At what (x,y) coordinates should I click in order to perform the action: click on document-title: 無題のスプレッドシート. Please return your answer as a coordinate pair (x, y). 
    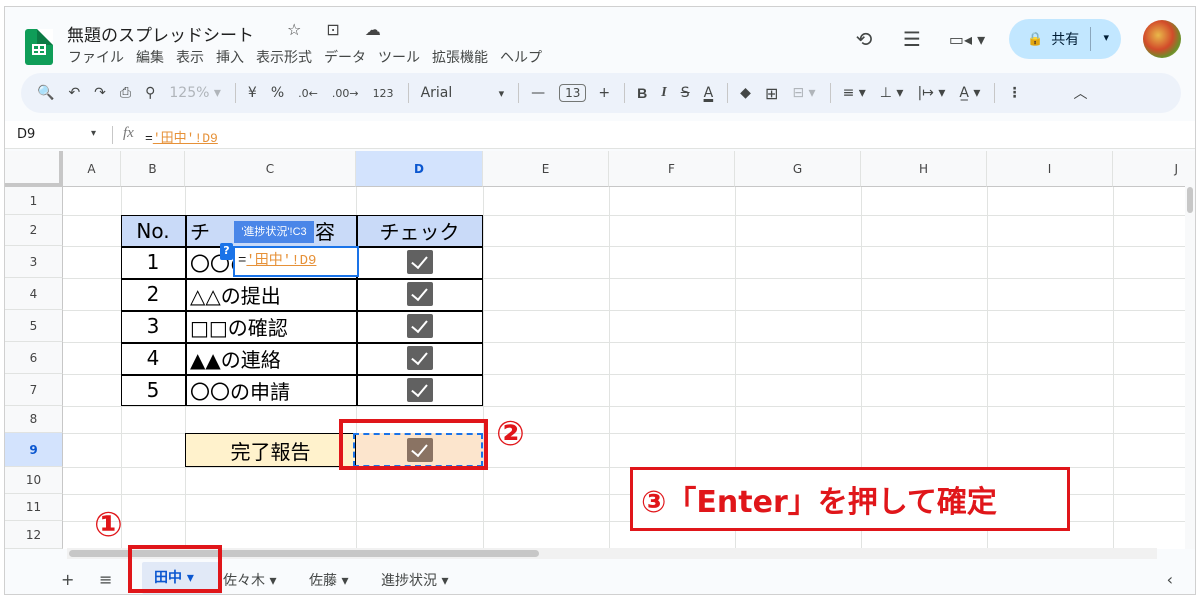
    Looking at the image, I should click on (160, 33).